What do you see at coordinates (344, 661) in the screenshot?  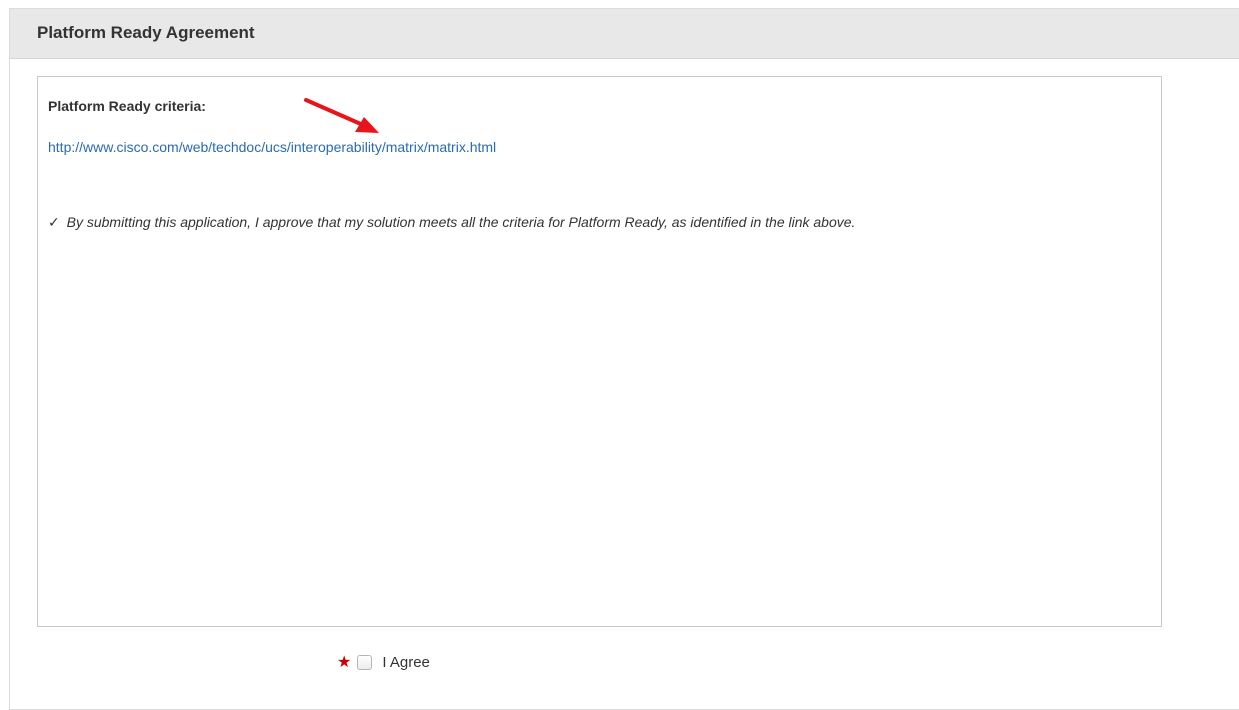 I see `required-star-icon: ★` at bounding box center [344, 661].